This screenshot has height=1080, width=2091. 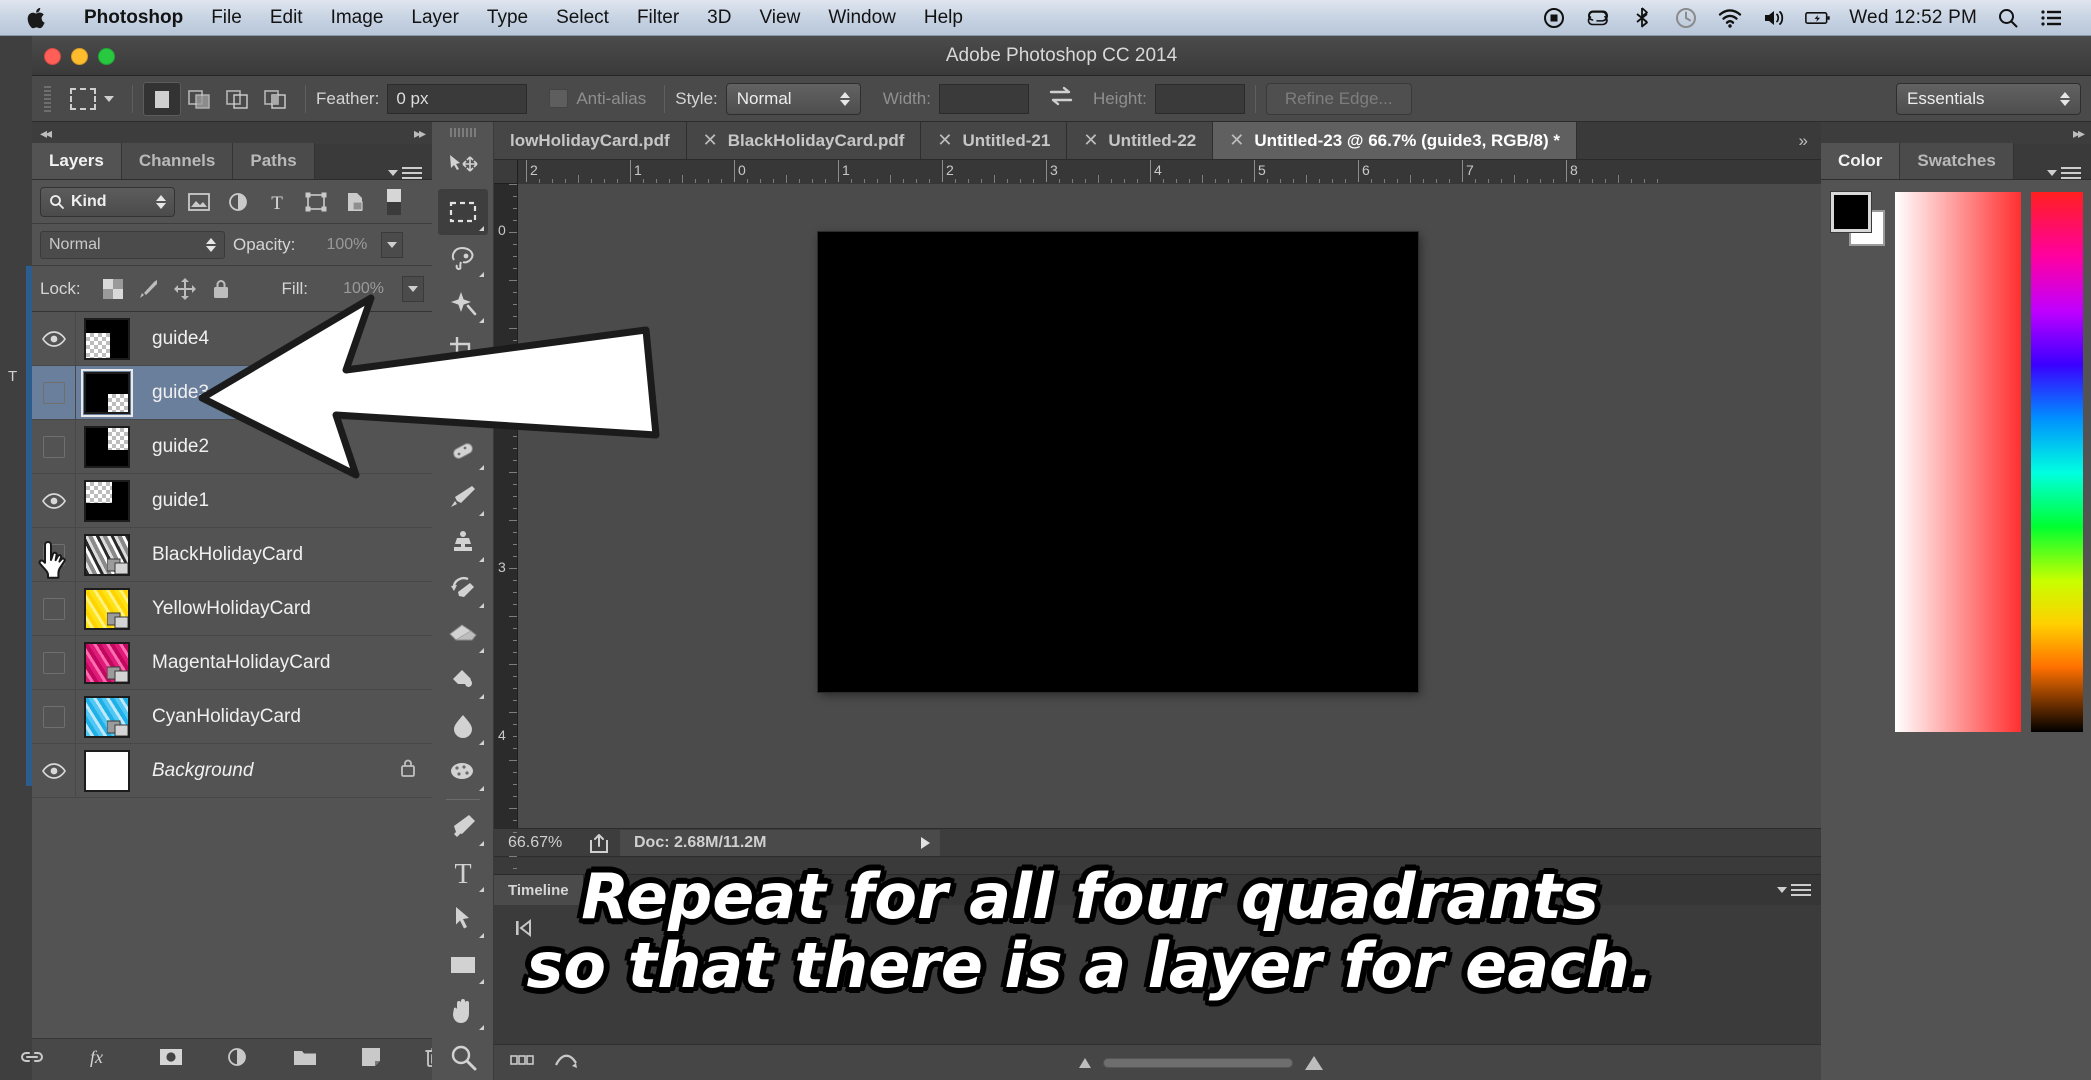 What do you see at coordinates (1395, 140) in the screenshot?
I see `document-tab-active: ✕ Untitled-23 @ 66.7% (guide3, RGB/8) *` at bounding box center [1395, 140].